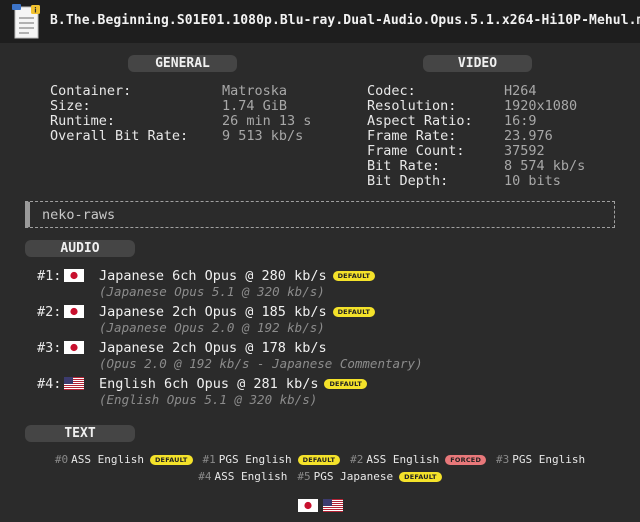 This screenshot has height=522, width=640. I want to click on subtitle-track-number: #3, so click(503, 459).